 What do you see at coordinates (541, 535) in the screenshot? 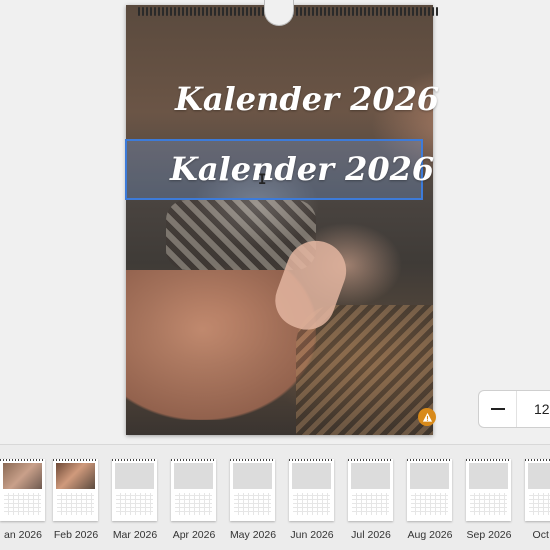
I see `page-label: Oct 20` at bounding box center [541, 535].